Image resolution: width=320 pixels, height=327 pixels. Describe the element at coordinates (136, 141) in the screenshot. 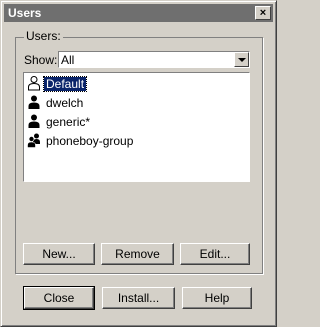

I see `list-item-phoneboy-group: phoneboy-group` at that location.